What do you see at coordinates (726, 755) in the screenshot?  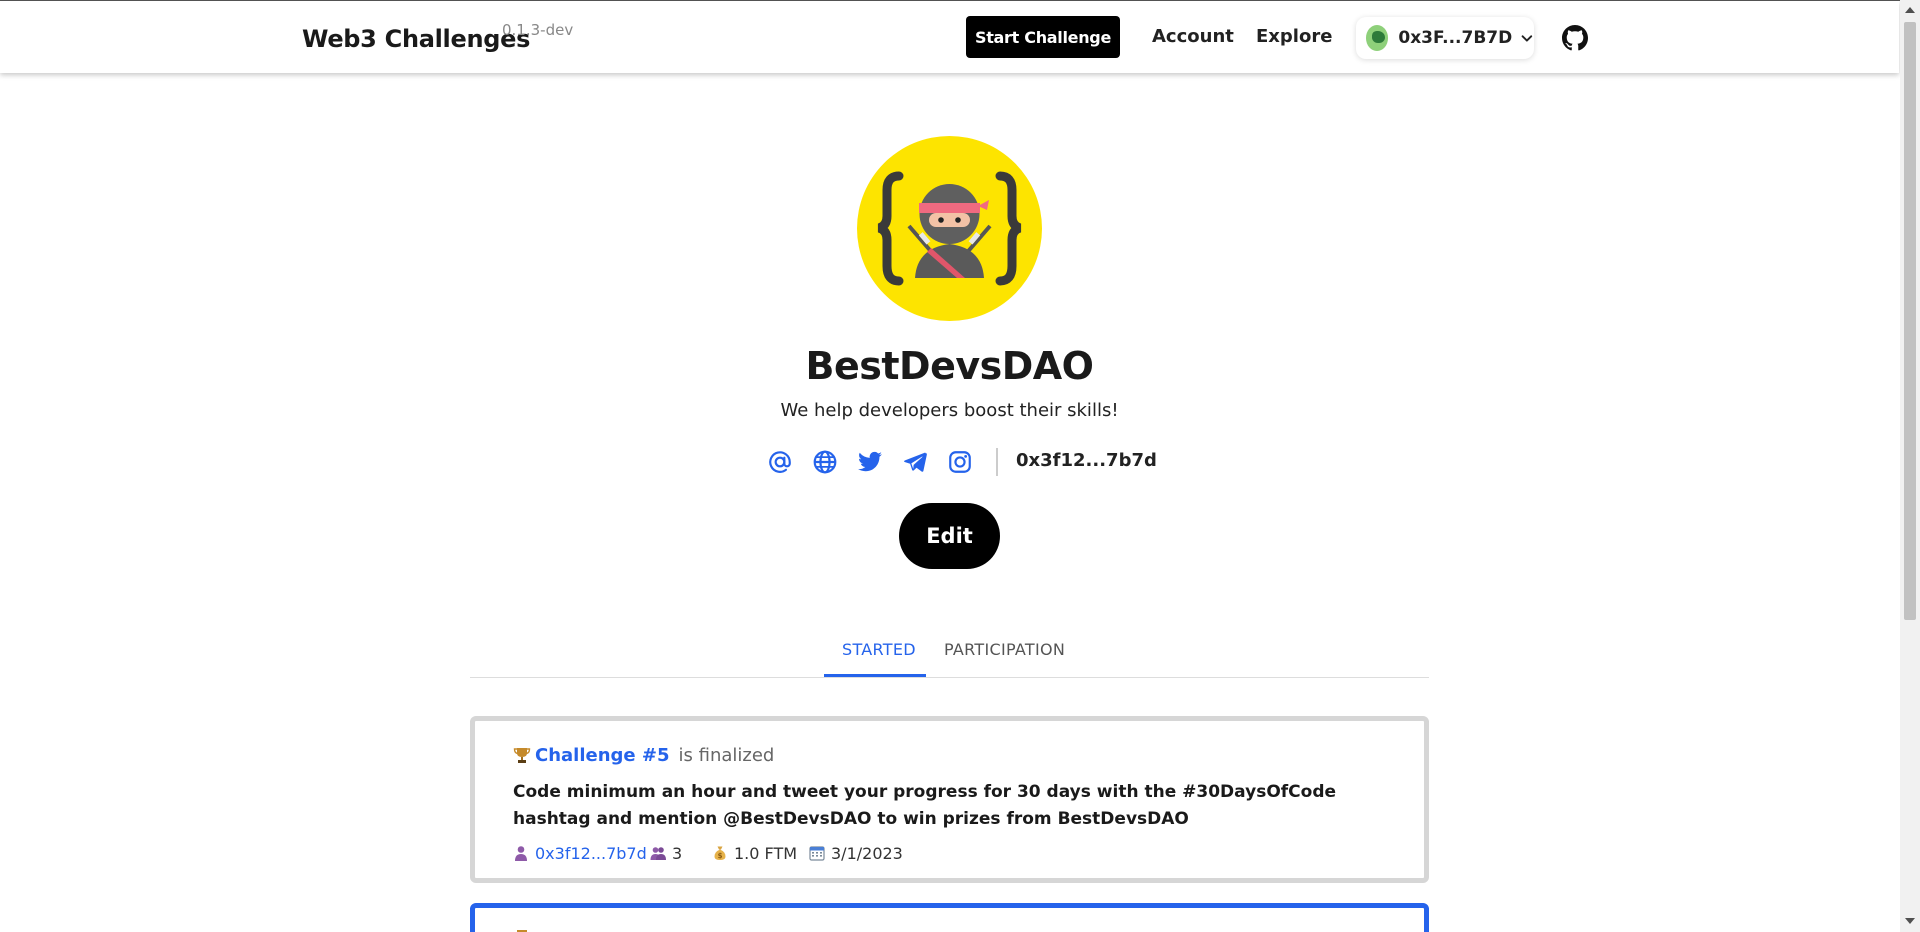 I see `challenge-status: is finalized` at bounding box center [726, 755].